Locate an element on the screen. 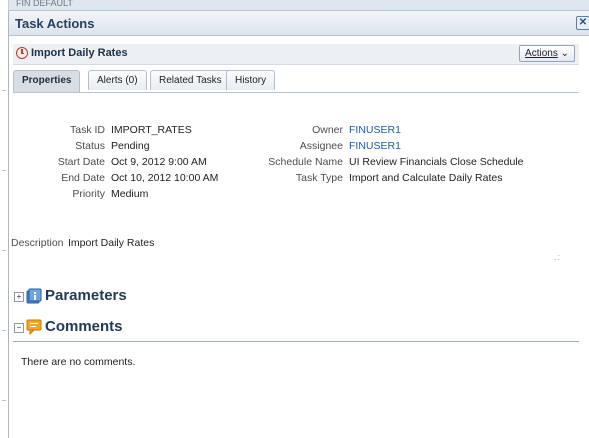  property-row: Assignee FINUSER1 is located at coordinates (293, 146).